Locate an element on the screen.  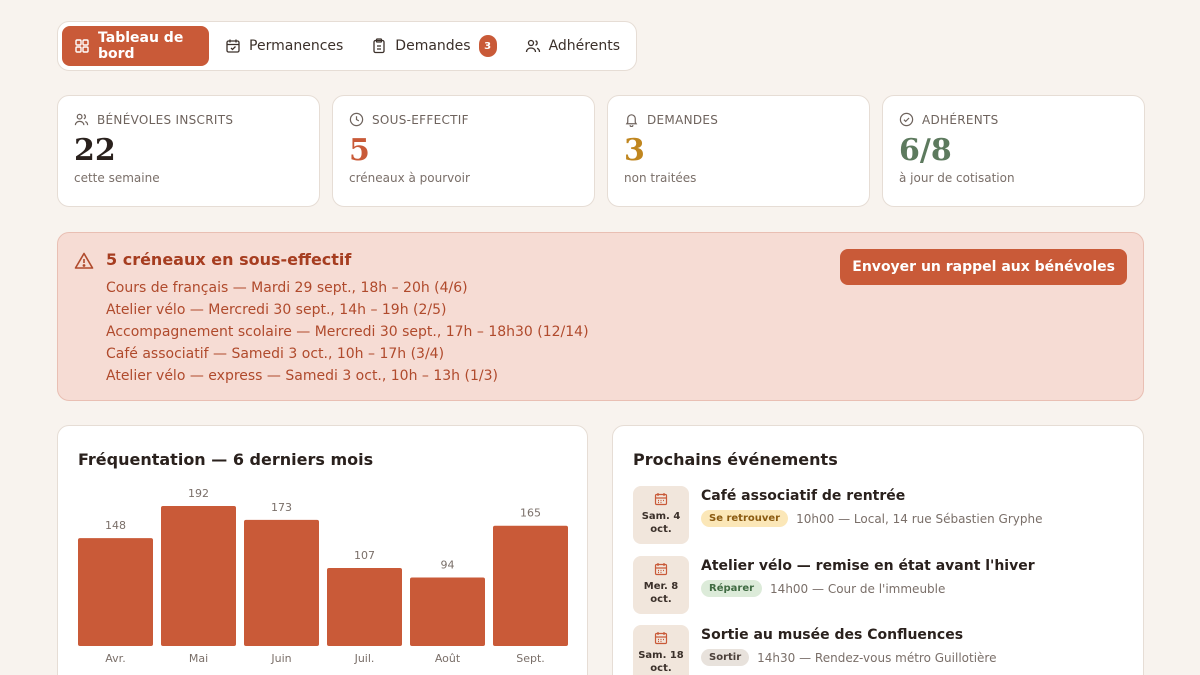
stat-card-demandes: DEMANDES 3 non traitées is located at coordinates (738, 151).